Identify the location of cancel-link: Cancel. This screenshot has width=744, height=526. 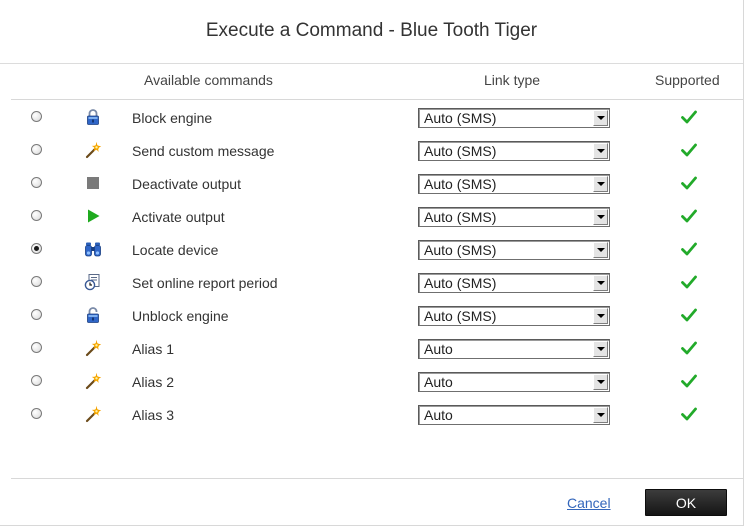
(589, 503).